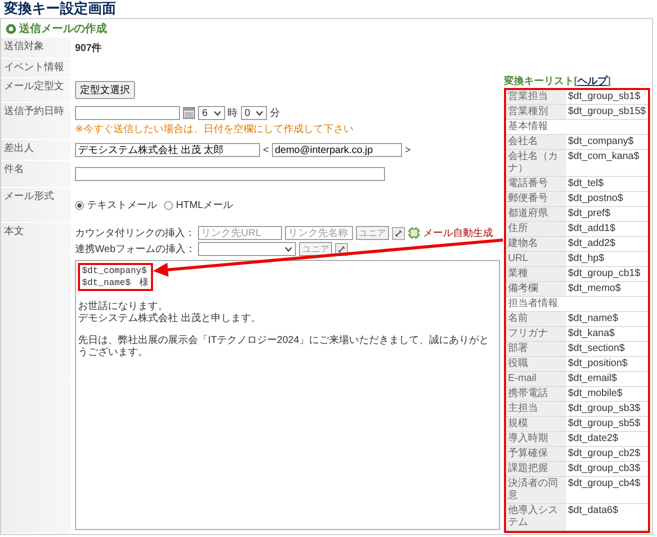  Describe the element at coordinates (407, 150) in the screenshot. I see `bracket-text: >` at that location.